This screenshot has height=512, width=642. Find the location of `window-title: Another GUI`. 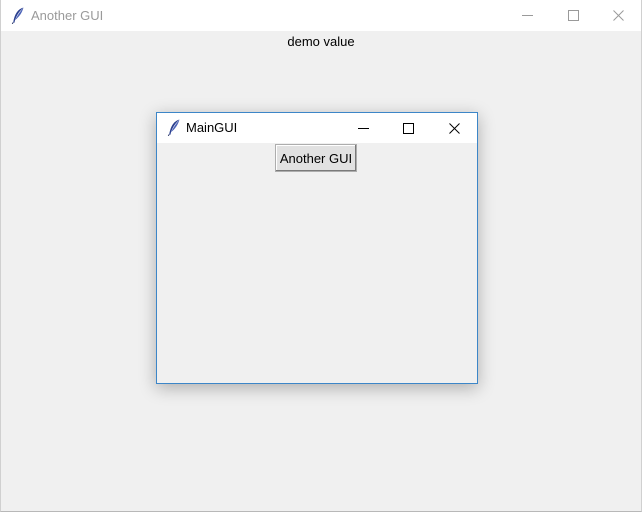

window-title: Another GUI is located at coordinates (67, 15).